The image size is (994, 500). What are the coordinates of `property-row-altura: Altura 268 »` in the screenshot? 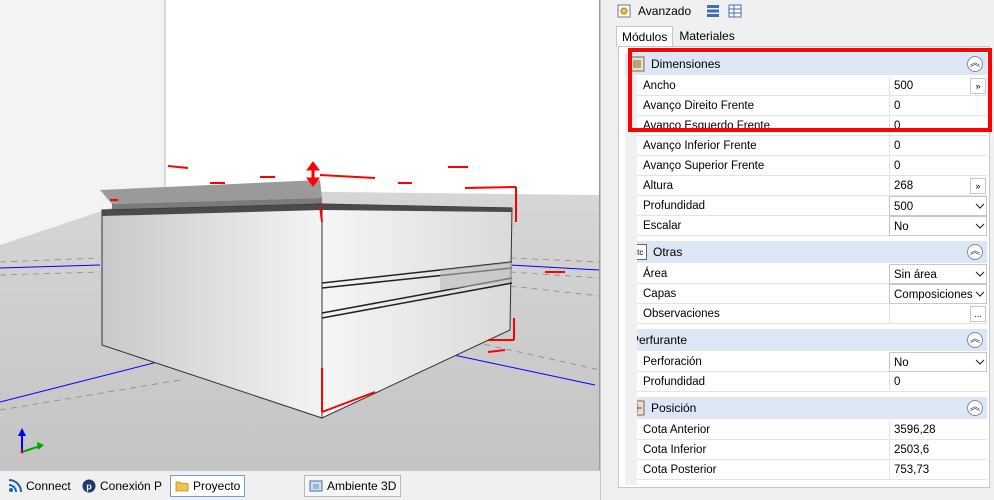 It's located at (812, 186).